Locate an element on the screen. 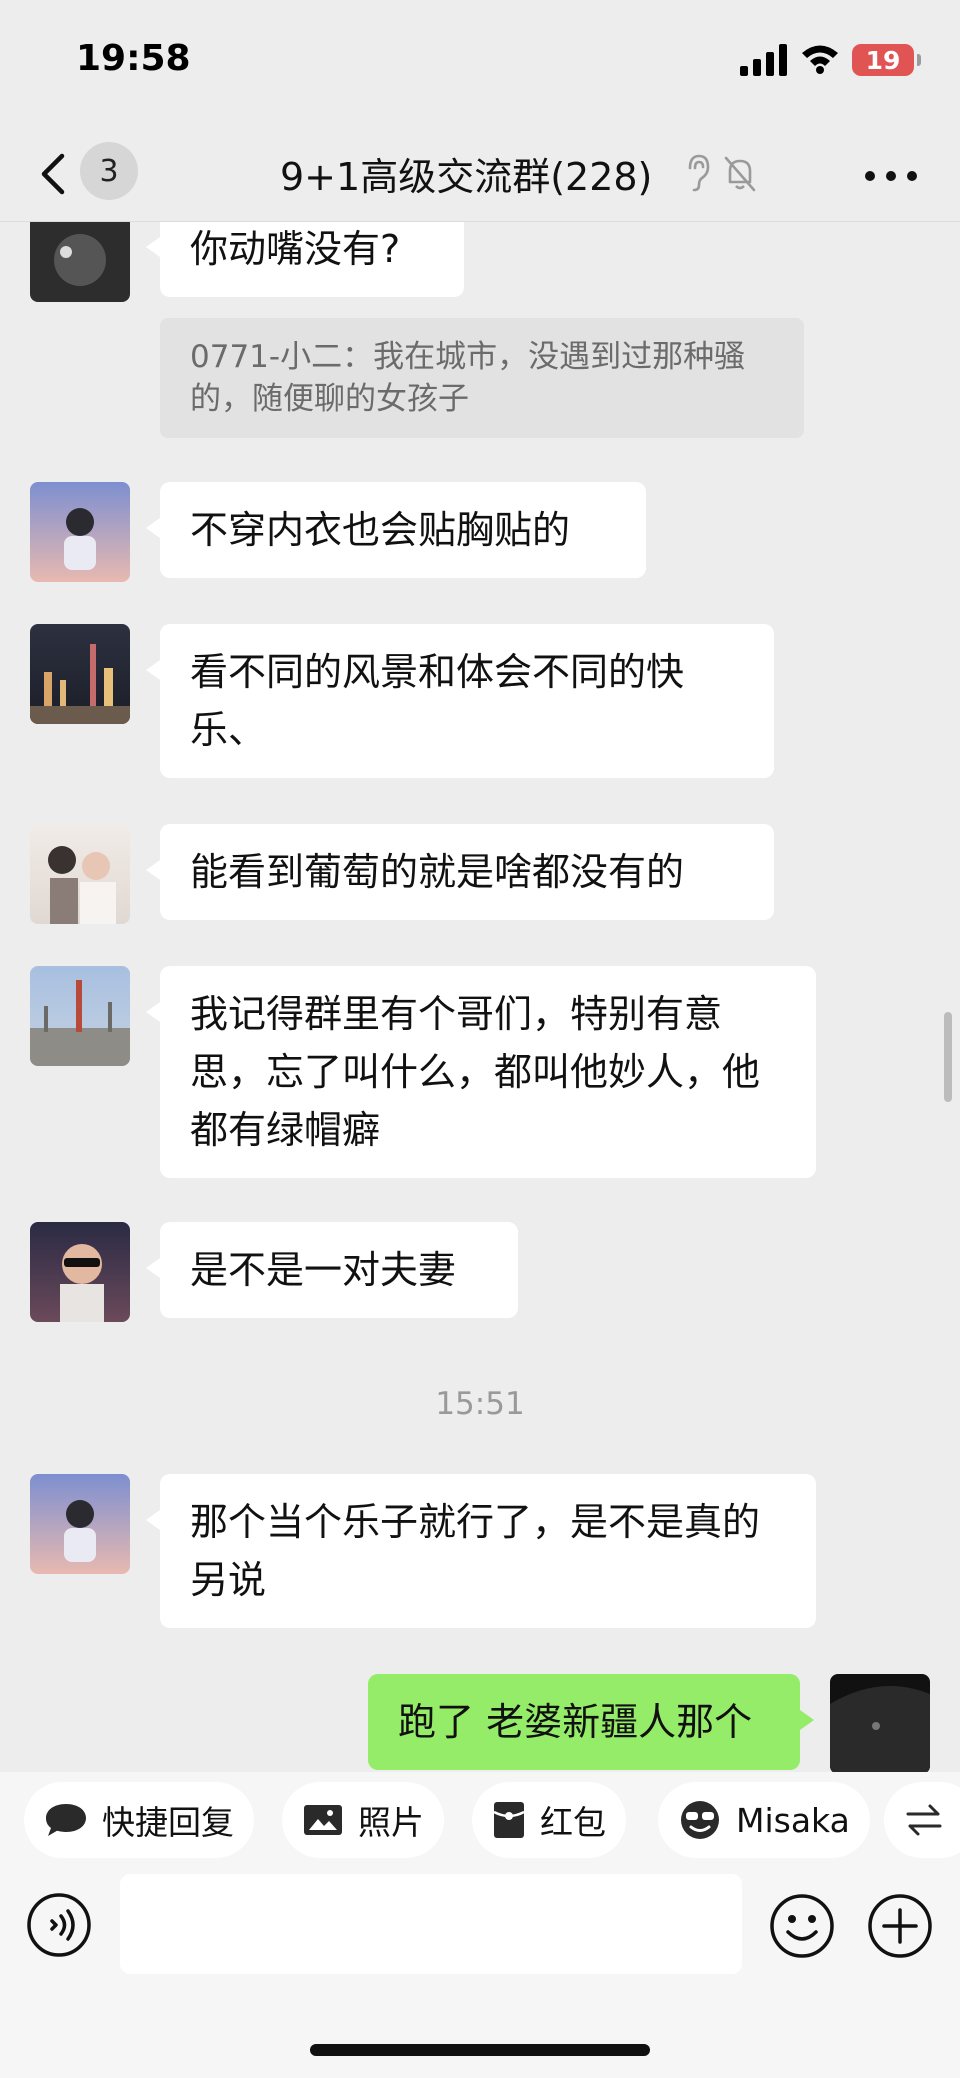 Image resolution: width=960 pixels, height=2078 pixels. image-icon is located at coordinates (323, 1820).